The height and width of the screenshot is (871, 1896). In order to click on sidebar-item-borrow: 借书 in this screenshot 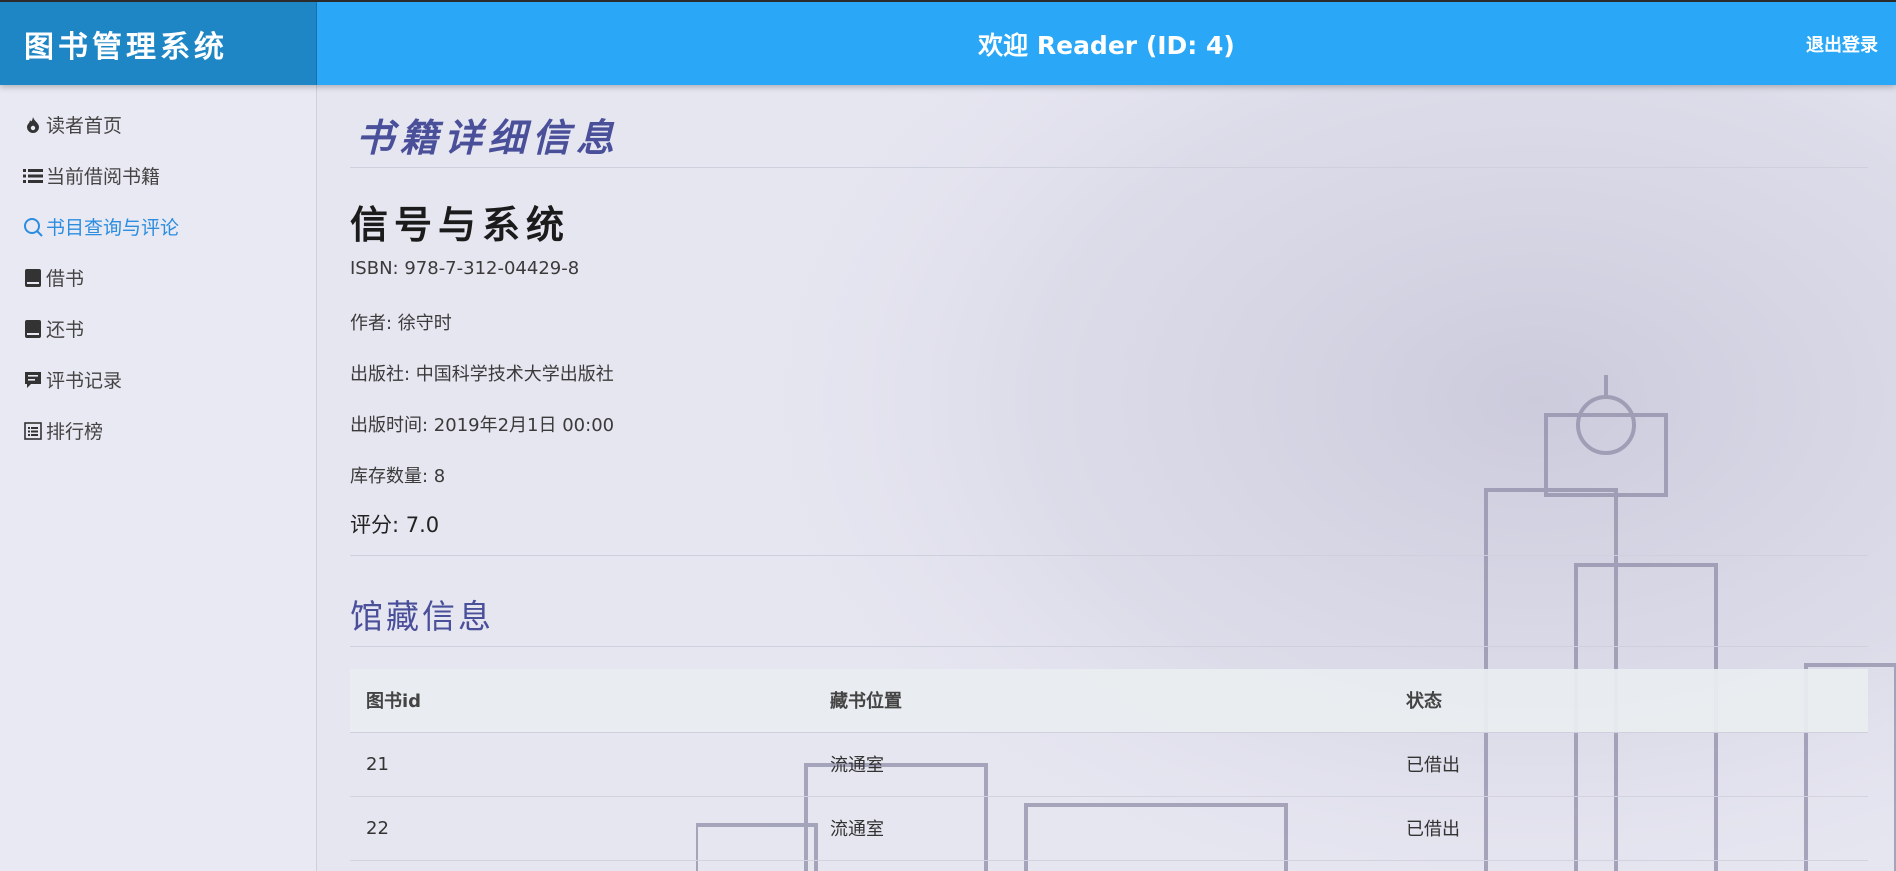, I will do `click(158, 277)`.